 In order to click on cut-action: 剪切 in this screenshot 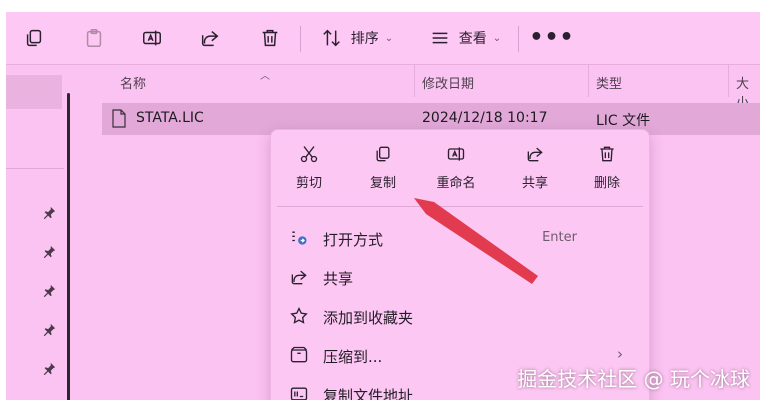, I will do `click(309, 170)`.